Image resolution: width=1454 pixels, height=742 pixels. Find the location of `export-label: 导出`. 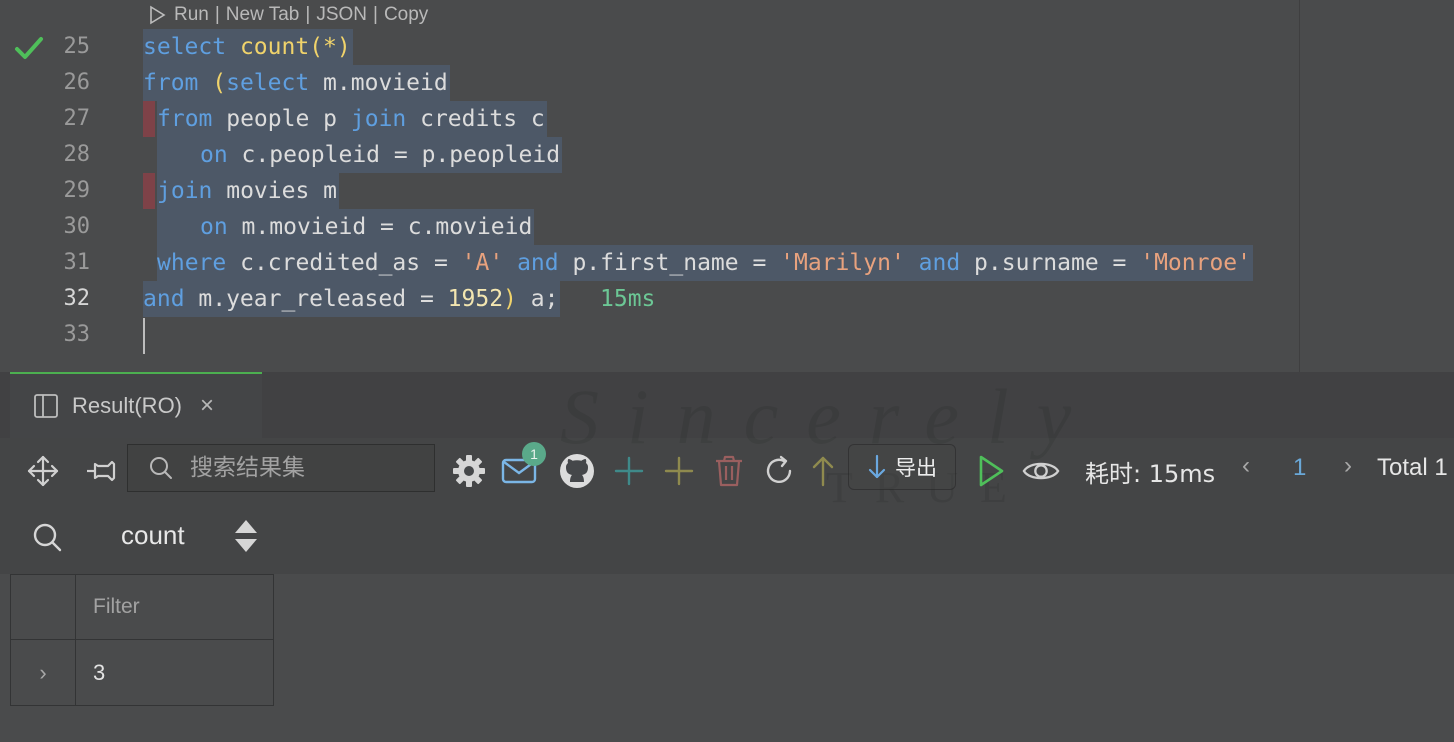

export-label: 导出 is located at coordinates (916, 468).